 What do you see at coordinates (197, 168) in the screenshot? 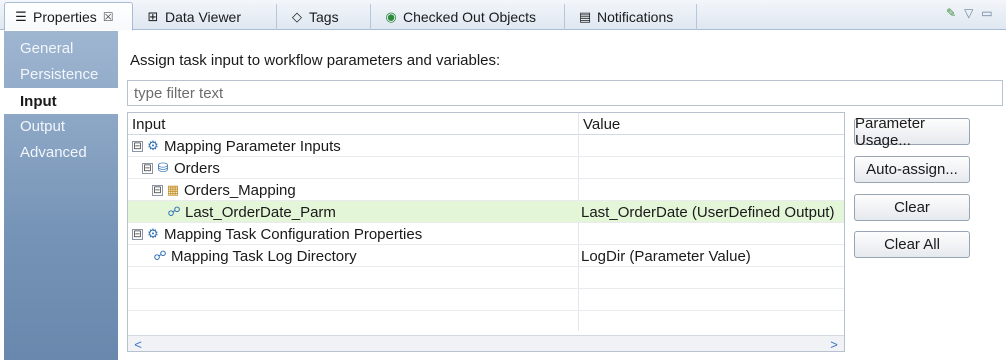
I see `row-label: Orders` at bounding box center [197, 168].